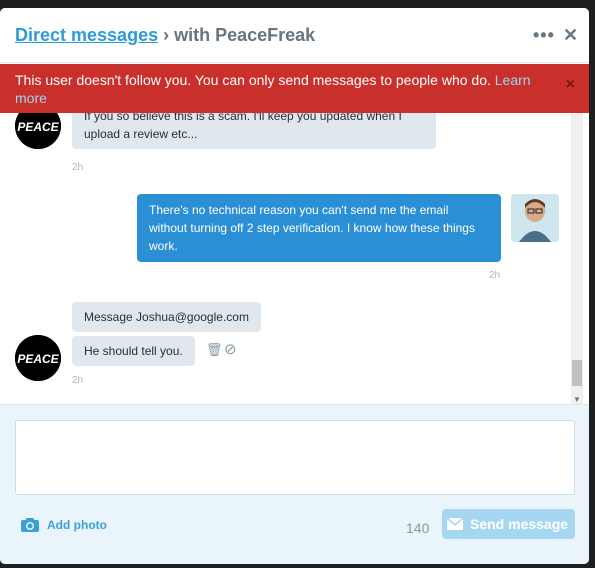 The width and height of the screenshot is (595, 568). Describe the element at coordinates (133, 351) in the screenshot. I see `message-bubble: He should tell you.` at that location.